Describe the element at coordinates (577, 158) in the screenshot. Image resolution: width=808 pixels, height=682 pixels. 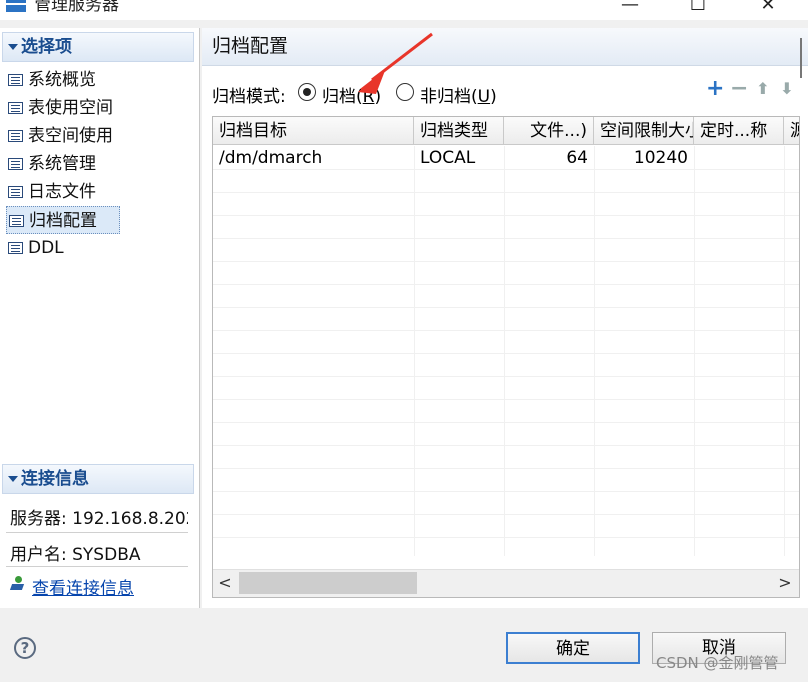
I see `cell-file: 64` at that location.